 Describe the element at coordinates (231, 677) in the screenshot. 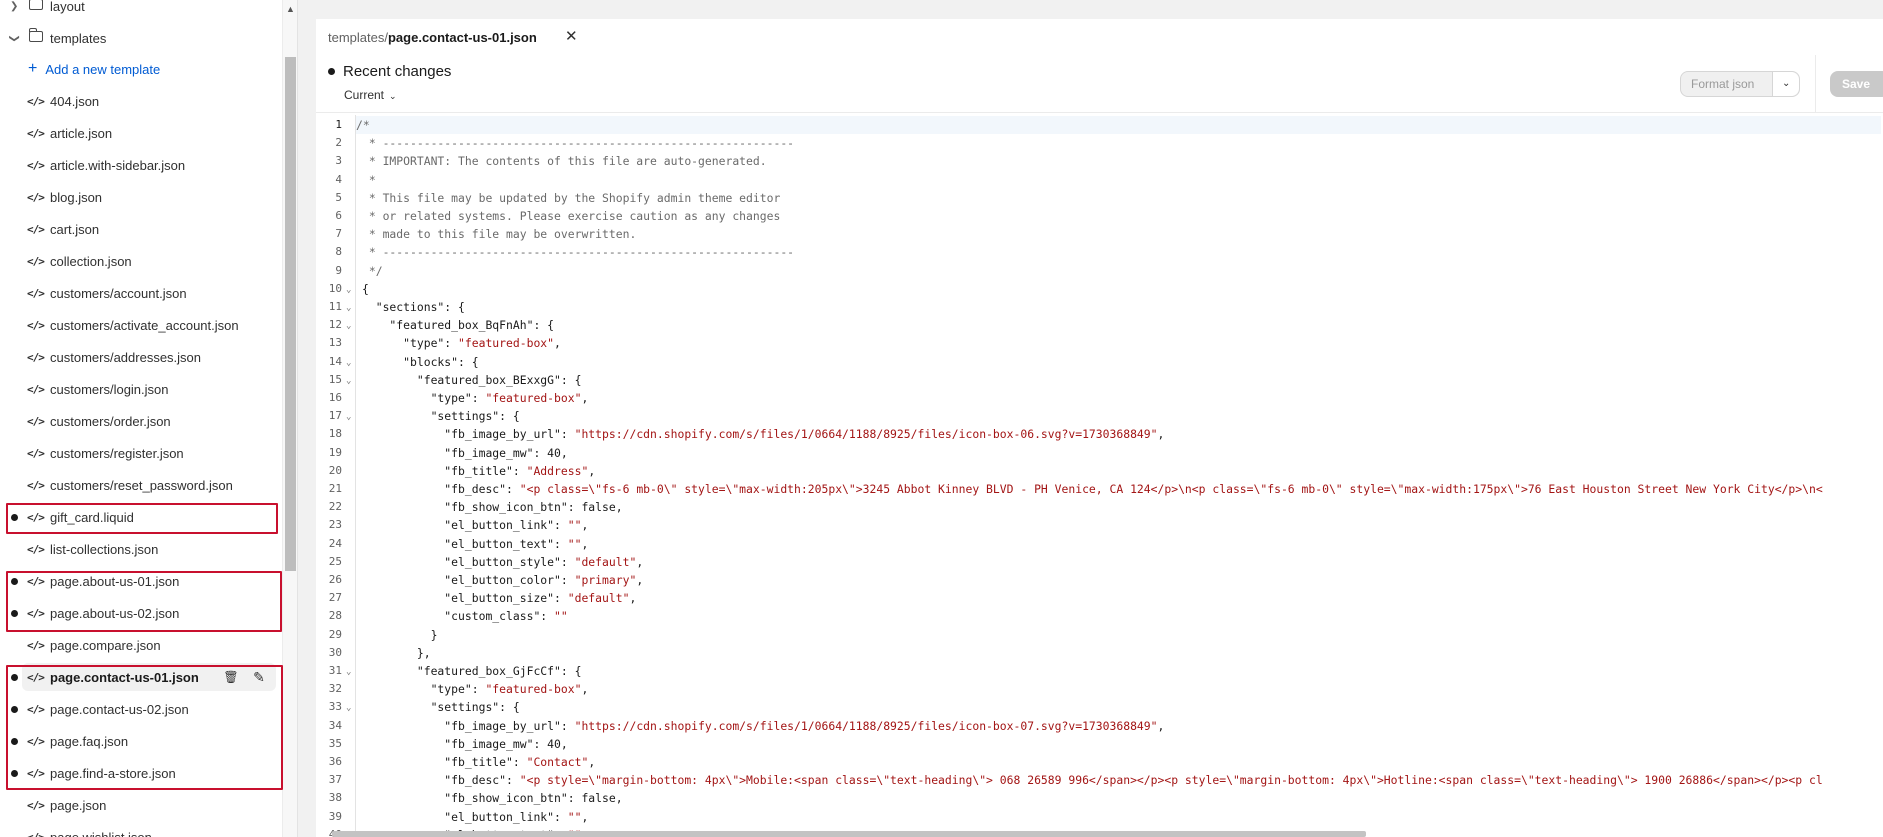

I see `trash-icon: 🗑` at that location.